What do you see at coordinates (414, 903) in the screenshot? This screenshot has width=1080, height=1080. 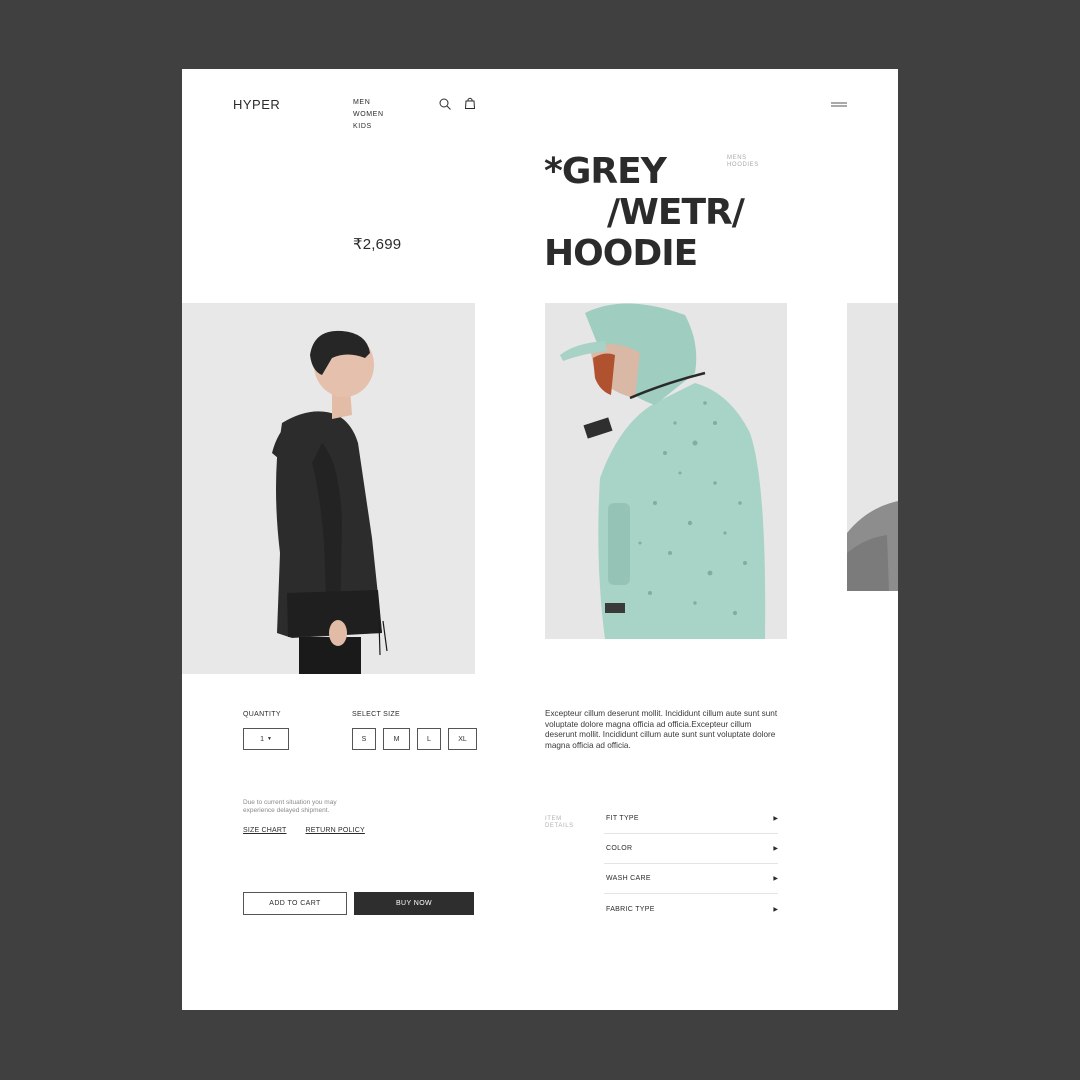 I see `buy-now-button: BUY NOW` at bounding box center [414, 903].